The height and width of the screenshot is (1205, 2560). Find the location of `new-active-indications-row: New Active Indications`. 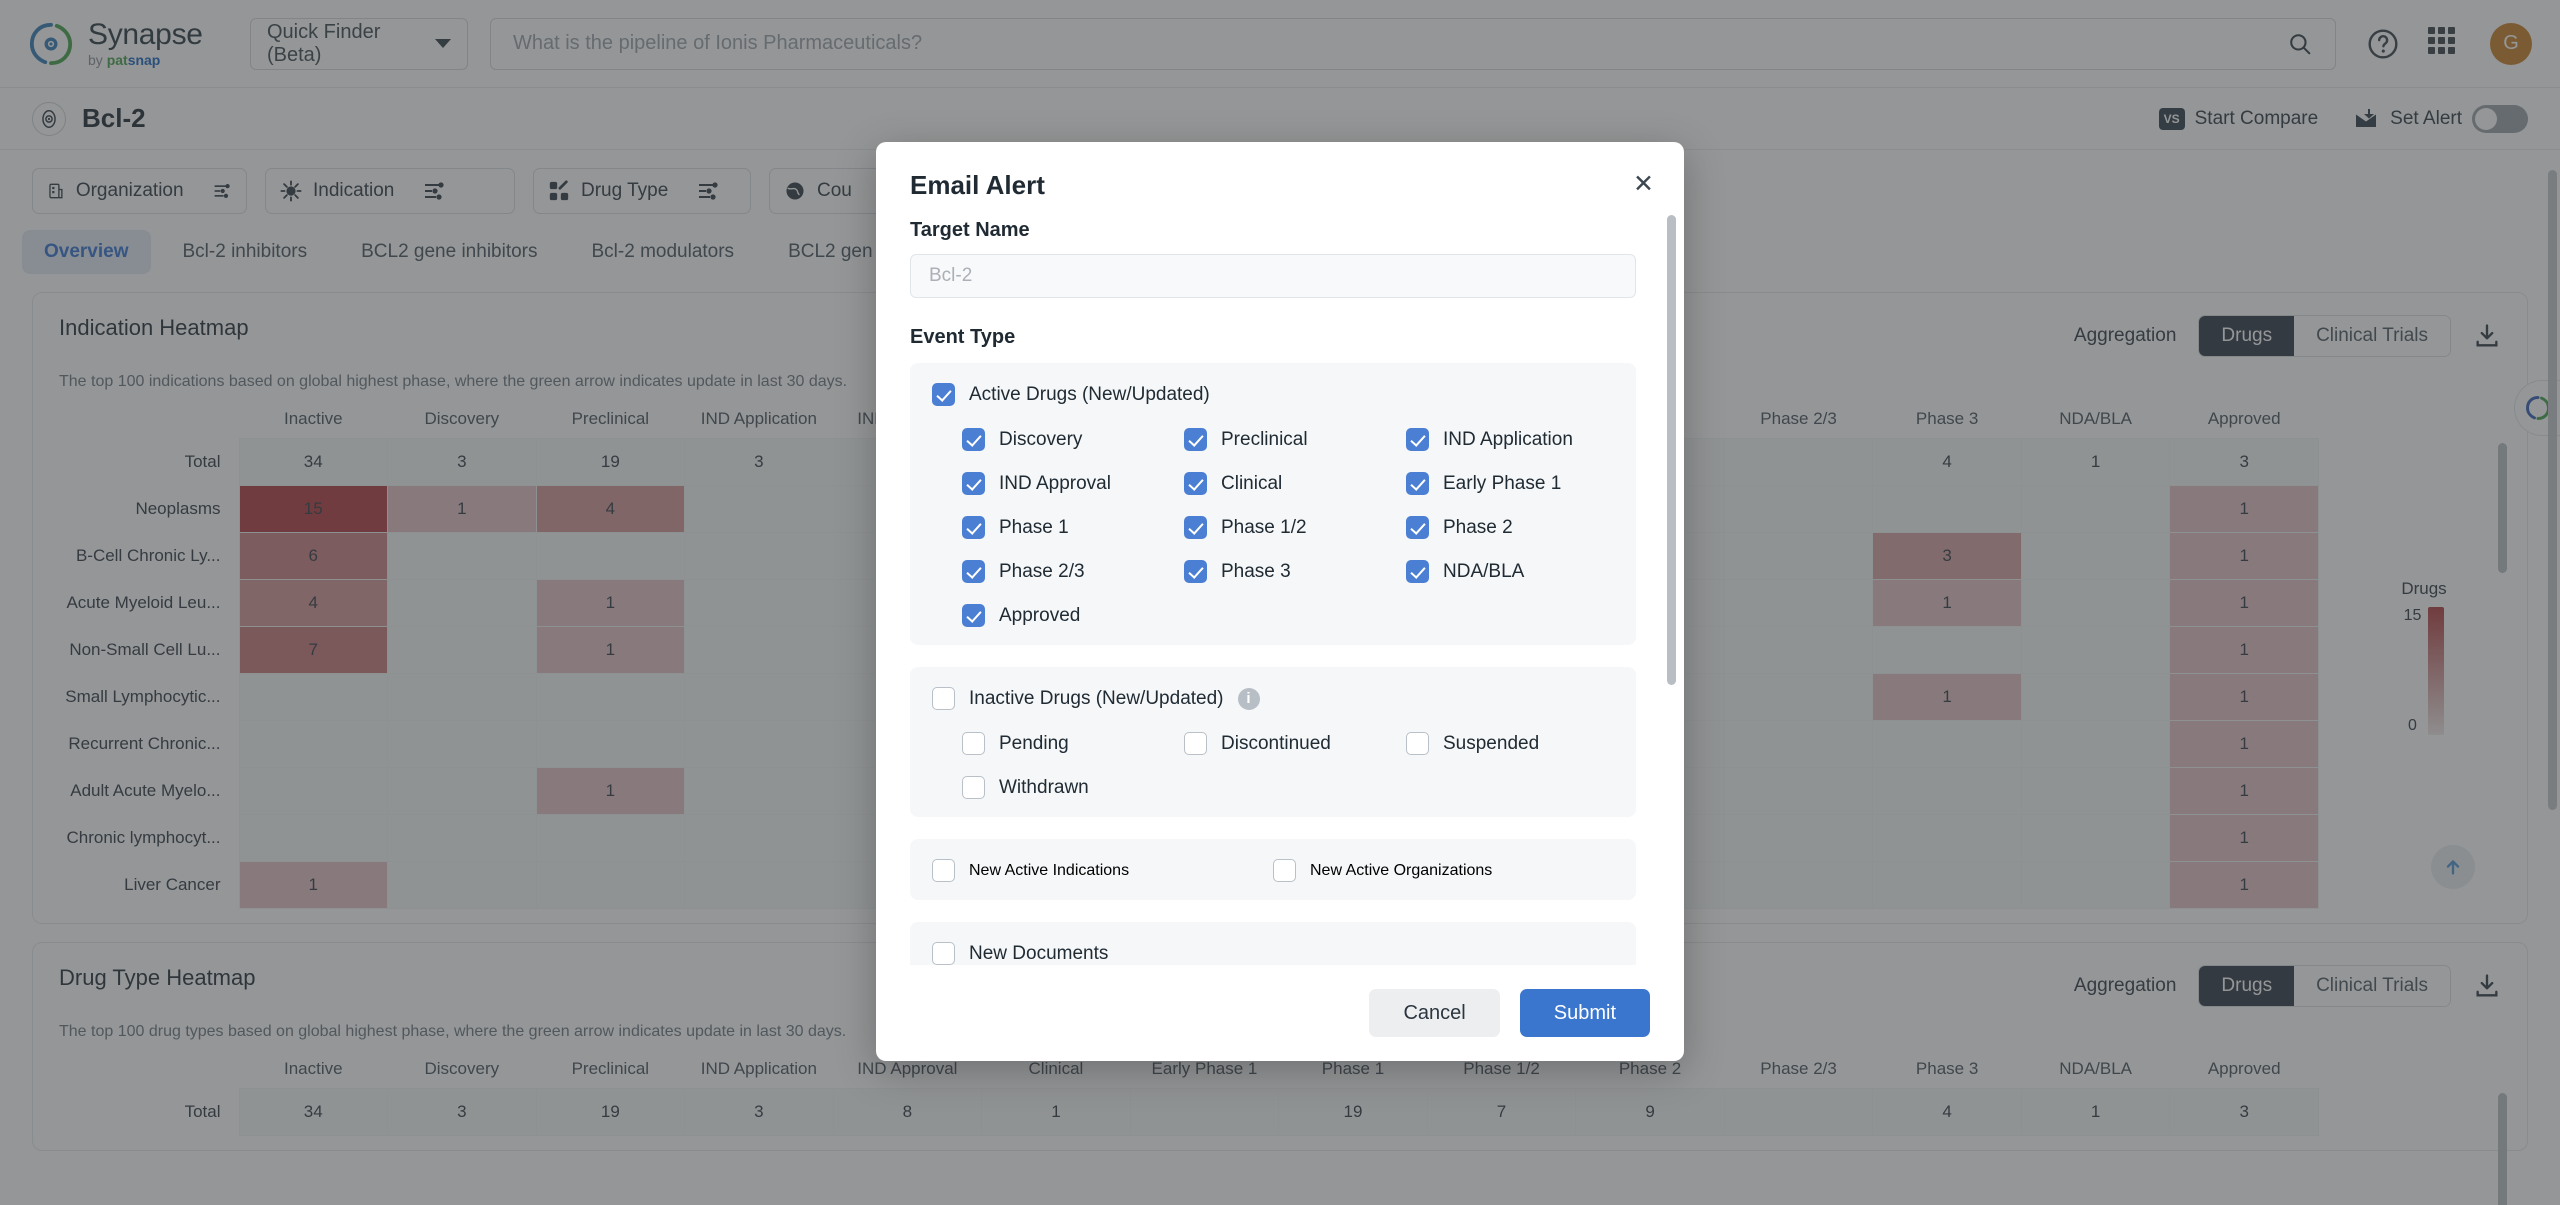

new-active-indications-row: New Active Indications is located at coordinates (1102, 870).